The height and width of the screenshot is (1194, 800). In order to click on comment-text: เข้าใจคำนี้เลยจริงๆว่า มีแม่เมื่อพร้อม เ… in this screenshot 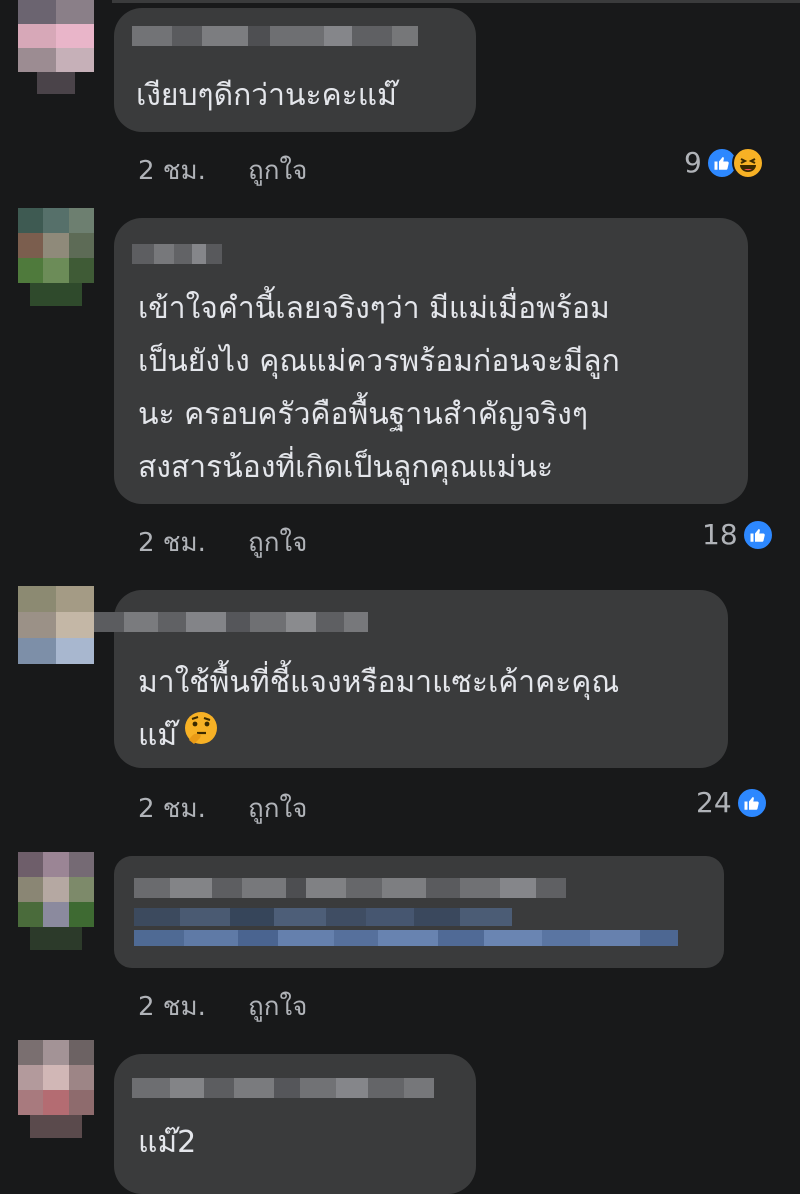, I will do `click(379, 388)`.